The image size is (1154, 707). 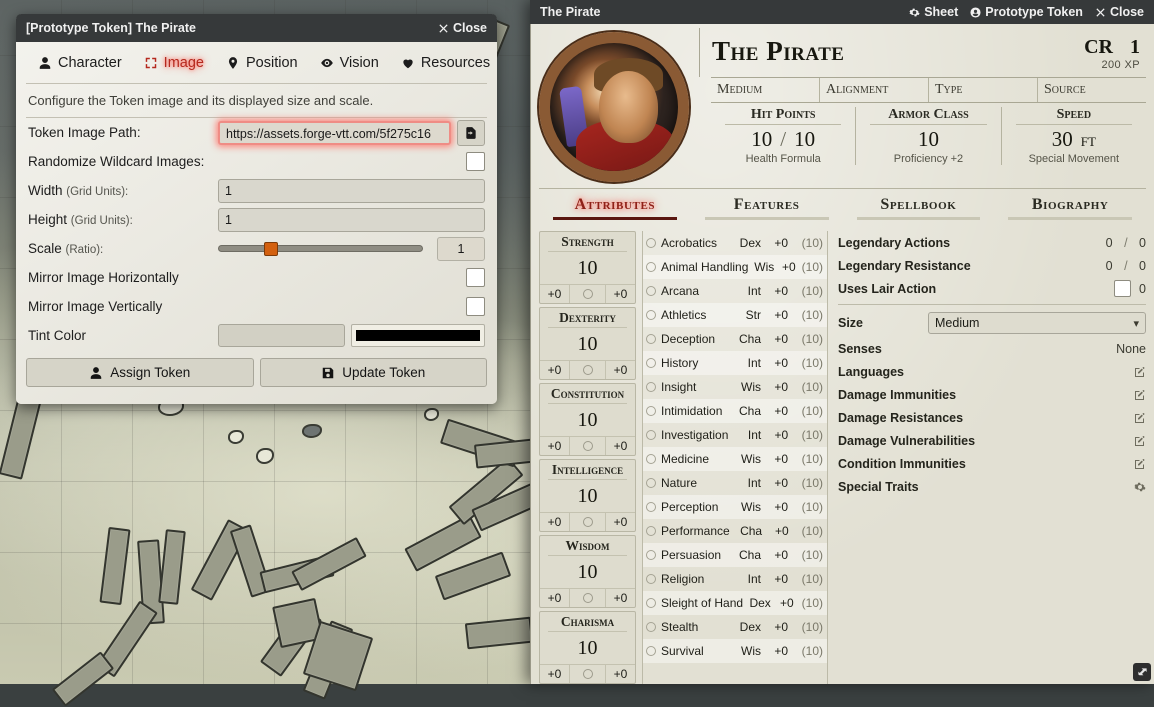 I want to click on trait-row: SensesNone, so click(x=992, y=348).